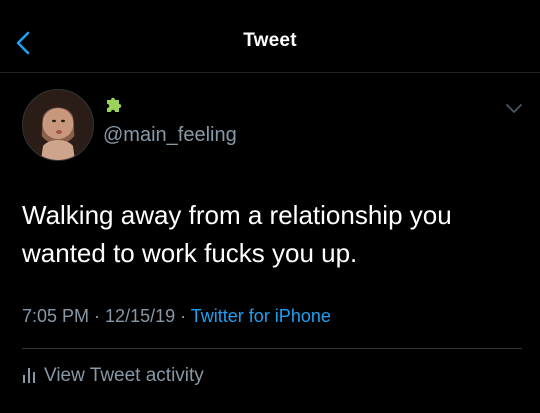 This screenshot has width=540, height=413. I want to click on page-title: Tweet, so click(270, 40).